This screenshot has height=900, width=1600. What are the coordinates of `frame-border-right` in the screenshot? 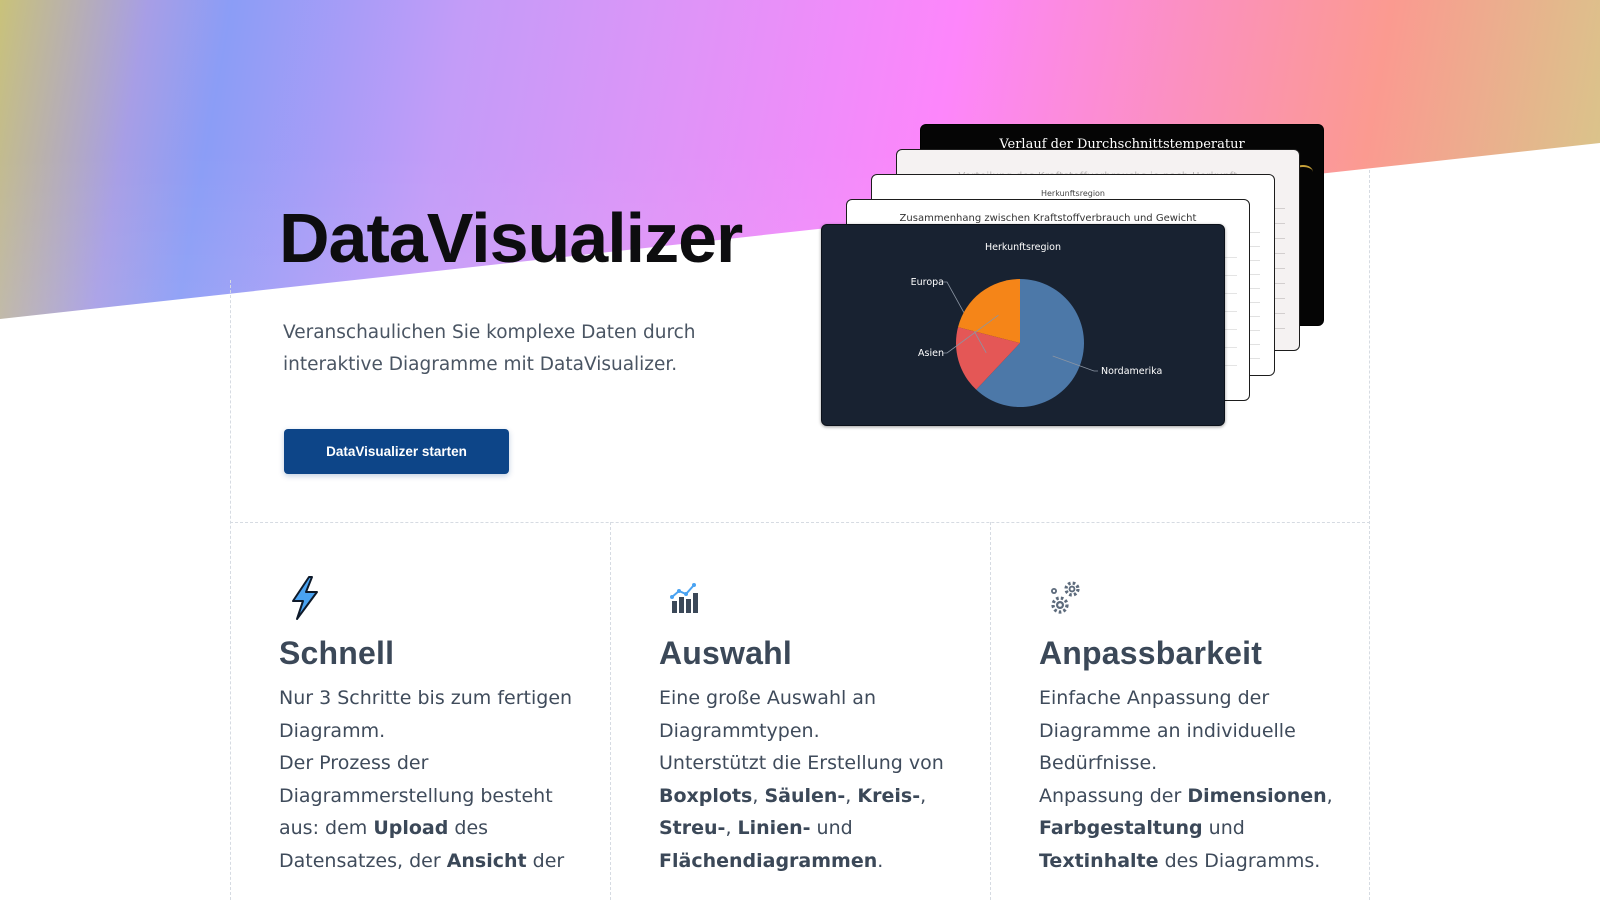 It's located at (1369, 535).